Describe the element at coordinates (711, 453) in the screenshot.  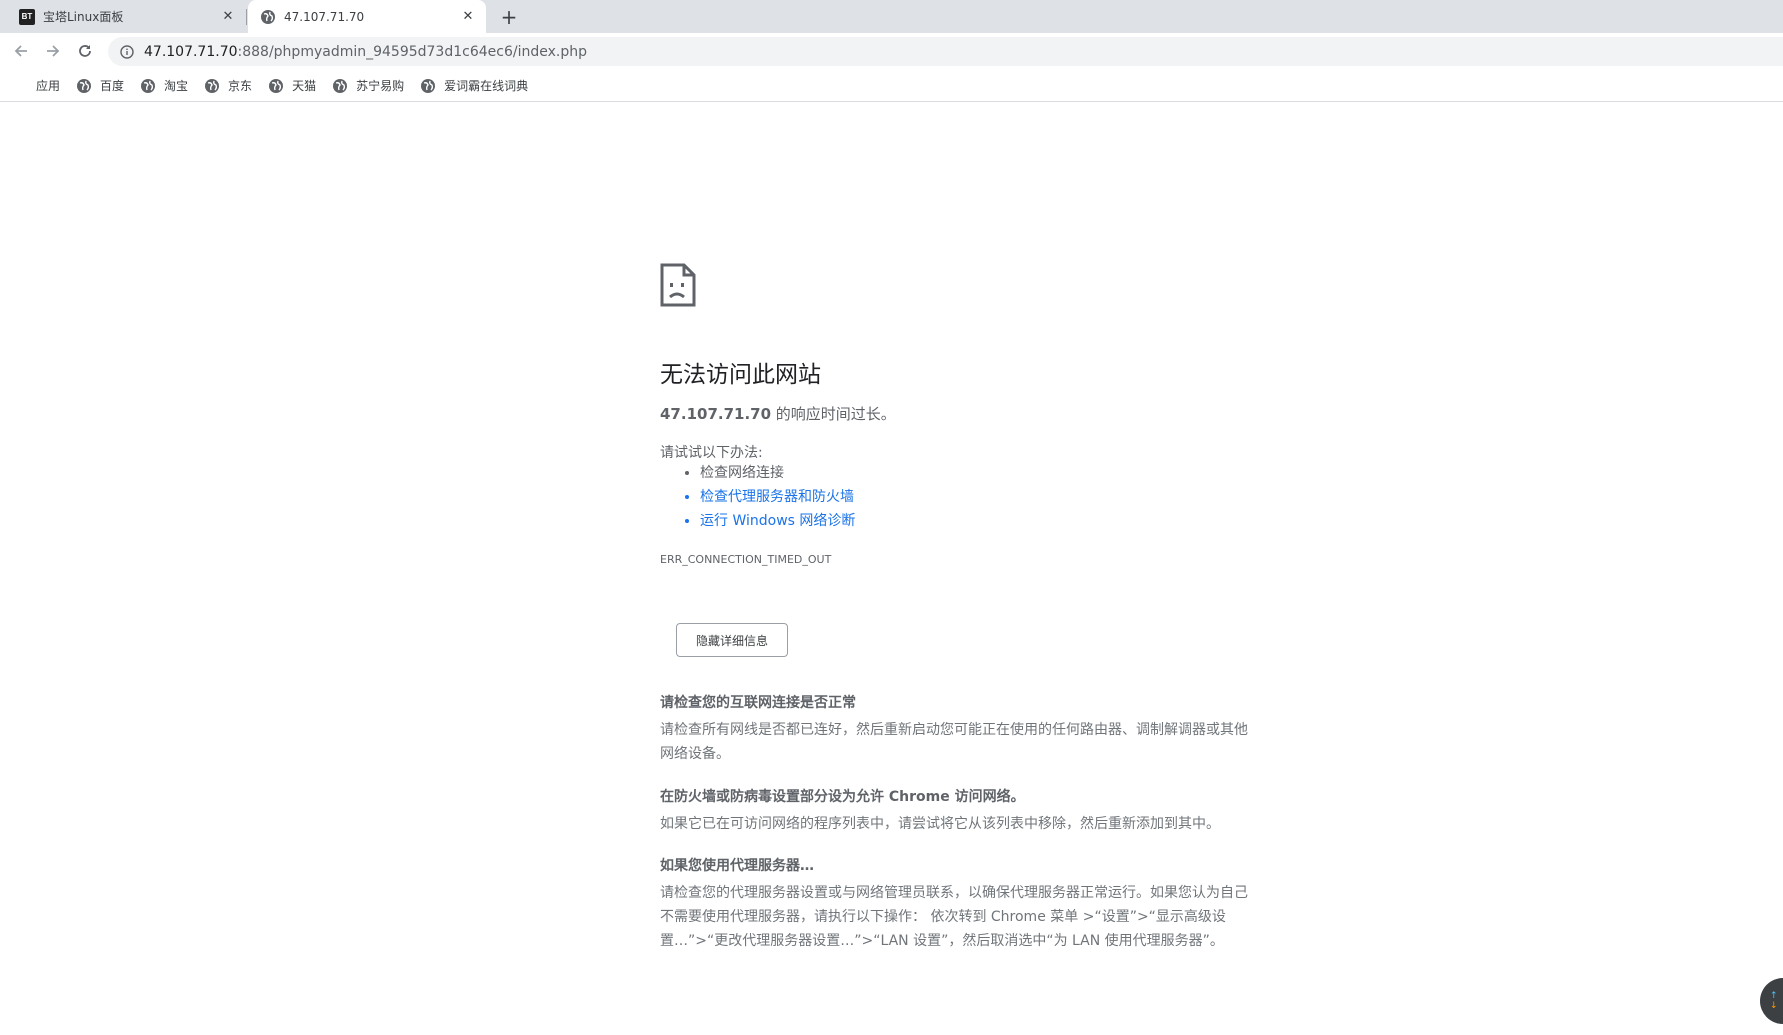
I see `try-label: 请试试以下办法:` at that location.